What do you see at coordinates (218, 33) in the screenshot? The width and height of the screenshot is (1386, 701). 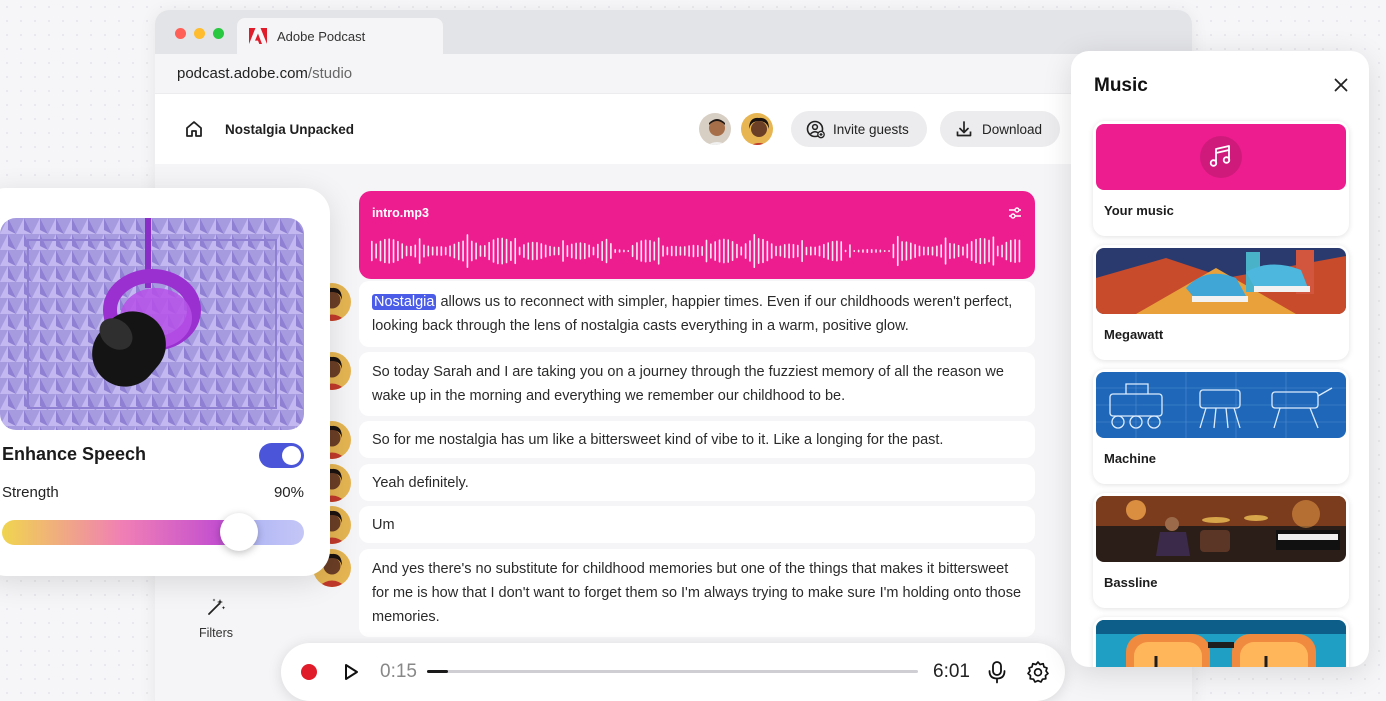 I see `maximize-window-button` at bounding box center [218, 33].